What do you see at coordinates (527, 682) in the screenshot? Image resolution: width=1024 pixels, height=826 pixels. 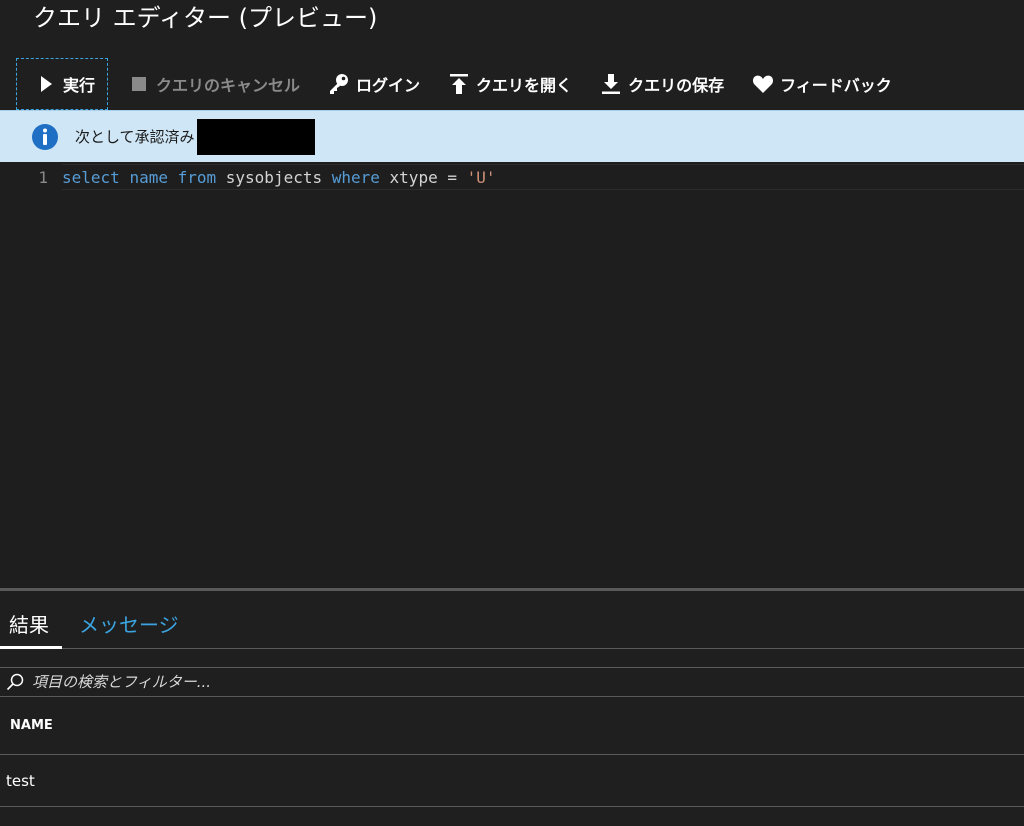 I see `filter-input` at bounding box center [527, 682].